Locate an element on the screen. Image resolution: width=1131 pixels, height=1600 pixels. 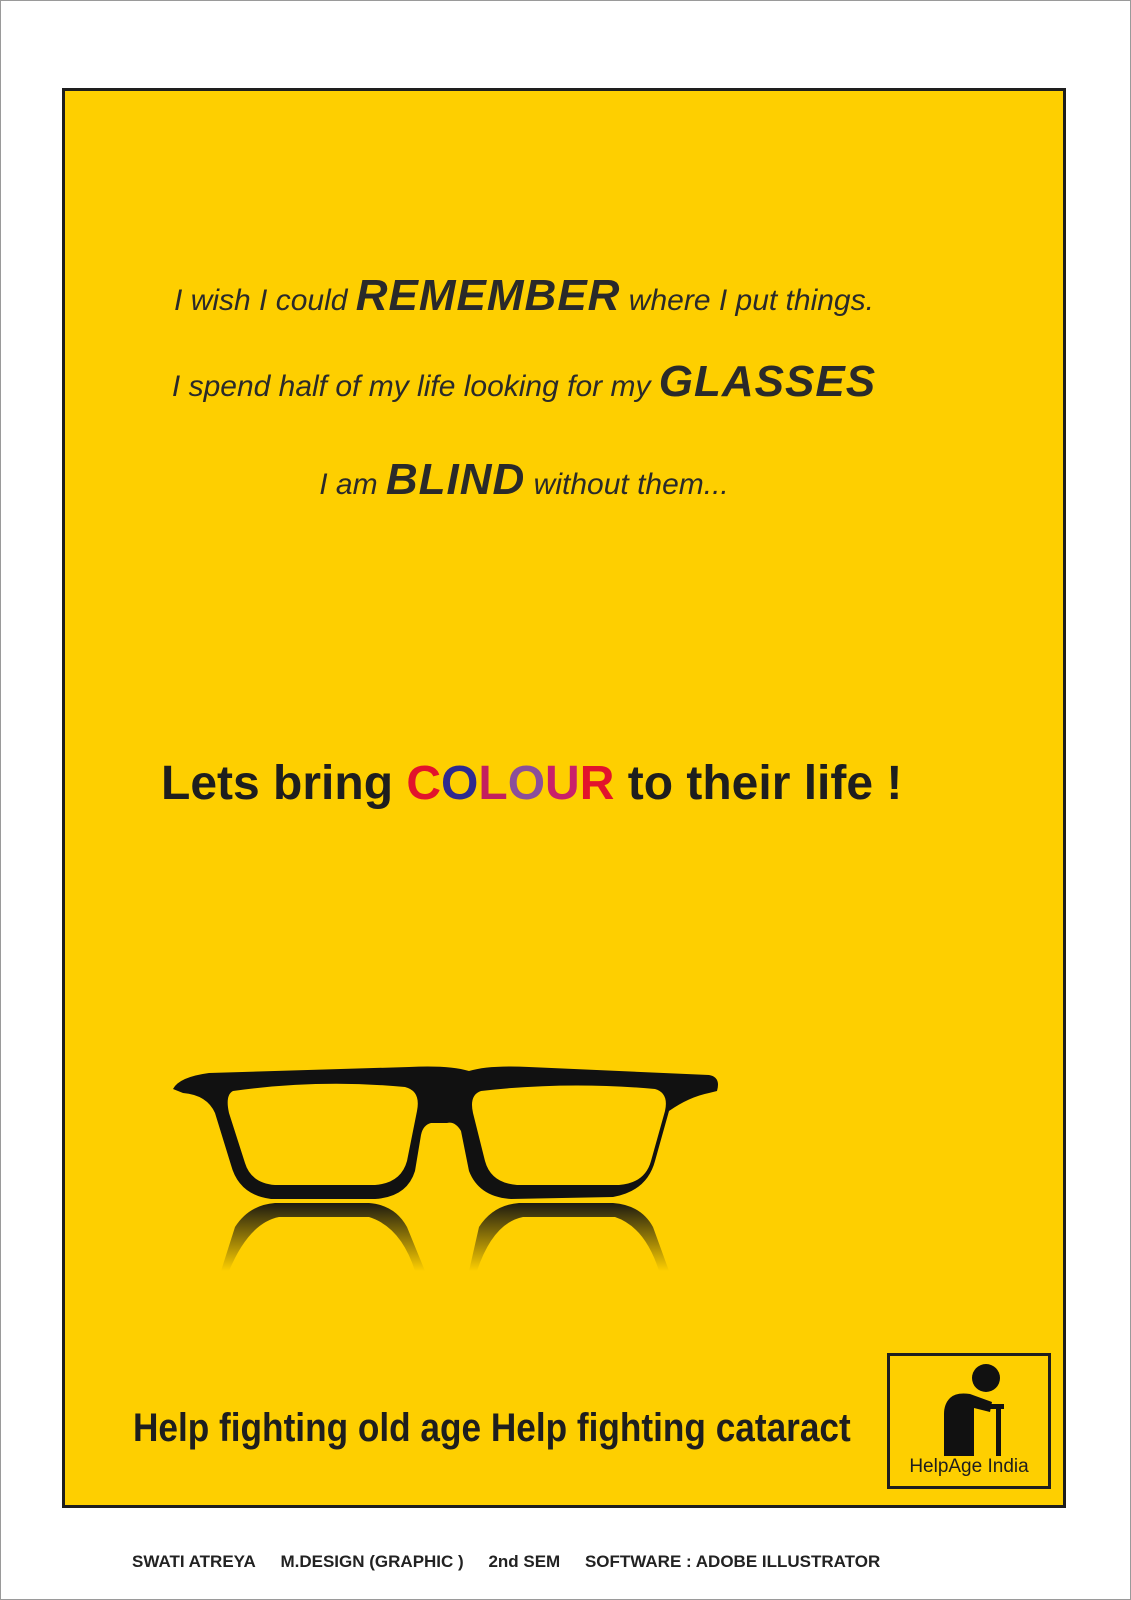
quote-line-1-emphasis: REMEMBER is located at coordinates (488, 295).